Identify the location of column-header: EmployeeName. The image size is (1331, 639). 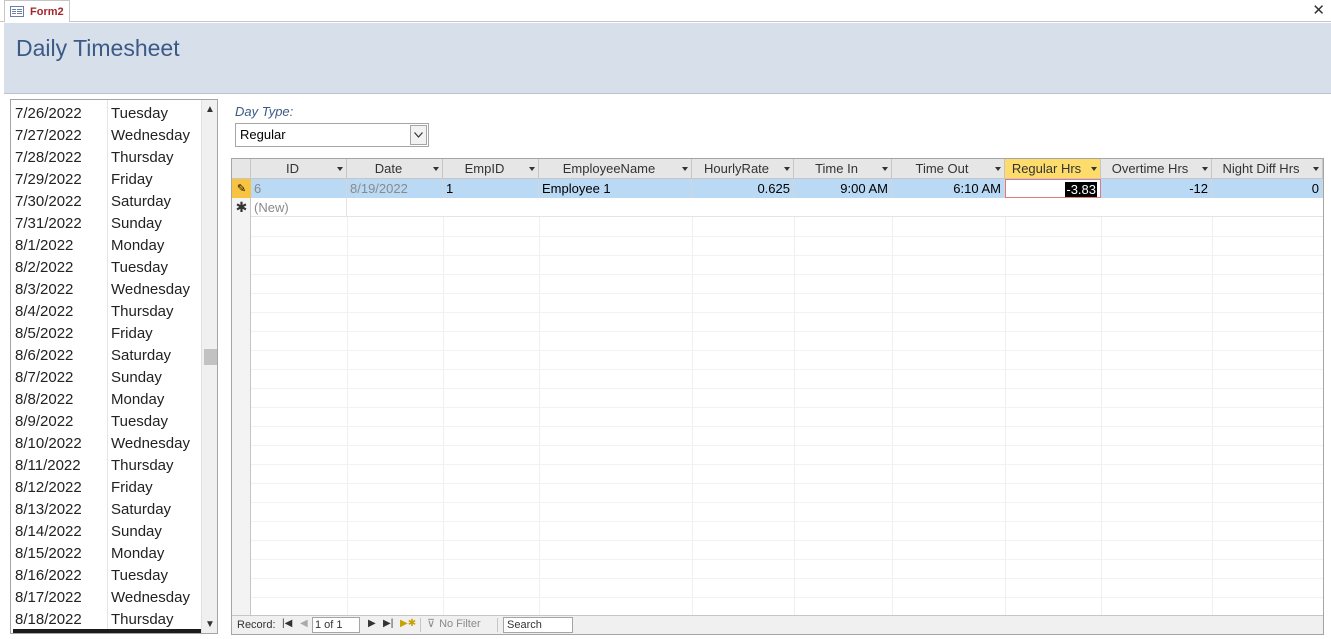
(615, 169).